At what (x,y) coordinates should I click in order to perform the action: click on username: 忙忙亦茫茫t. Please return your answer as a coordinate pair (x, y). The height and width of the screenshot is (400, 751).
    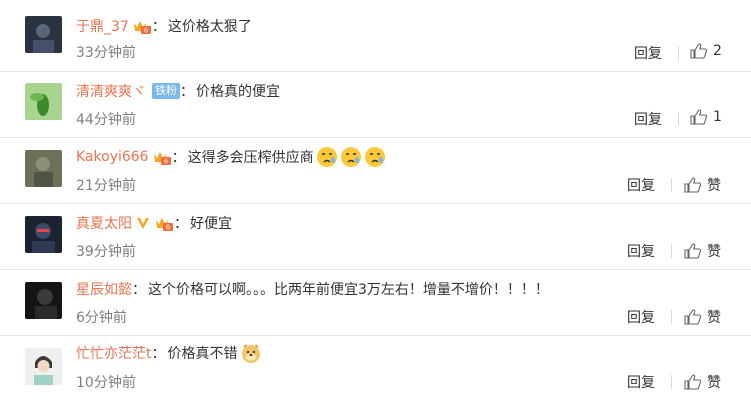
    Looking at the image, I should click on (114, 353).